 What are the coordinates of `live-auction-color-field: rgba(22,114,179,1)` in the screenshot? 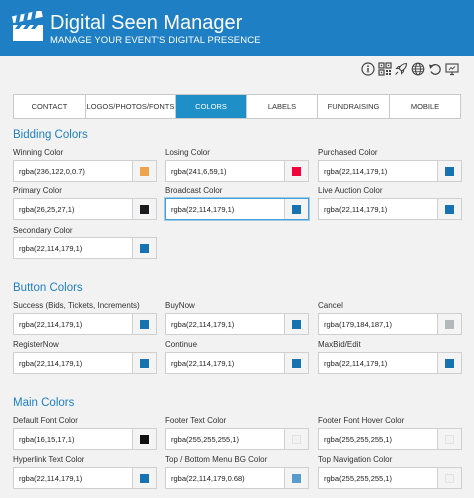 It's located at (390, 209).